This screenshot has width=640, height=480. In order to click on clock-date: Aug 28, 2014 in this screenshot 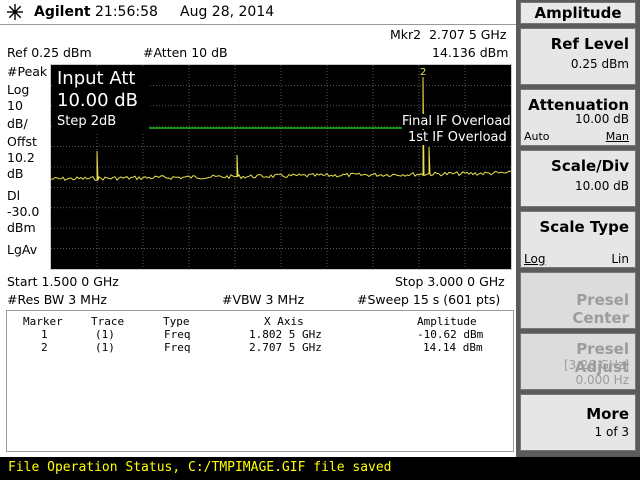, I will do `click(227, 12)`.